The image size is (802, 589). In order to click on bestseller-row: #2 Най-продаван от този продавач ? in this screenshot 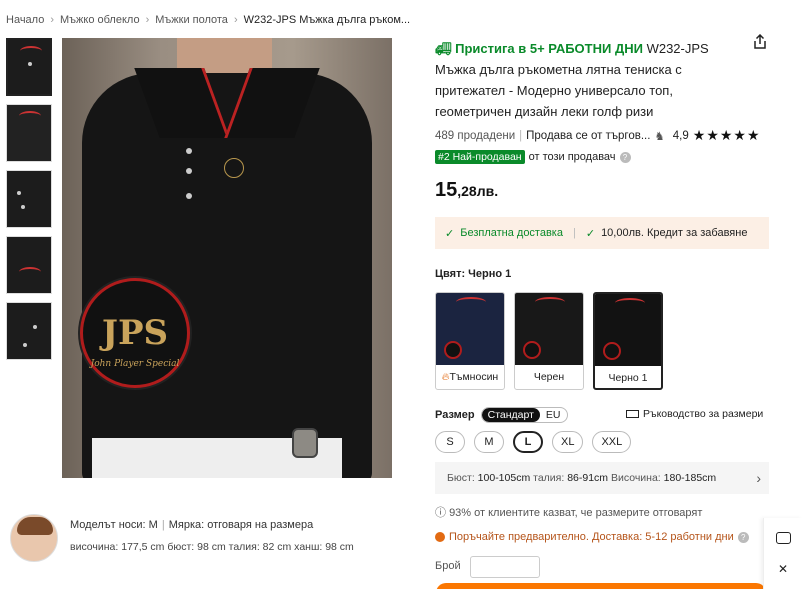, I will do `click(533, 157)`.